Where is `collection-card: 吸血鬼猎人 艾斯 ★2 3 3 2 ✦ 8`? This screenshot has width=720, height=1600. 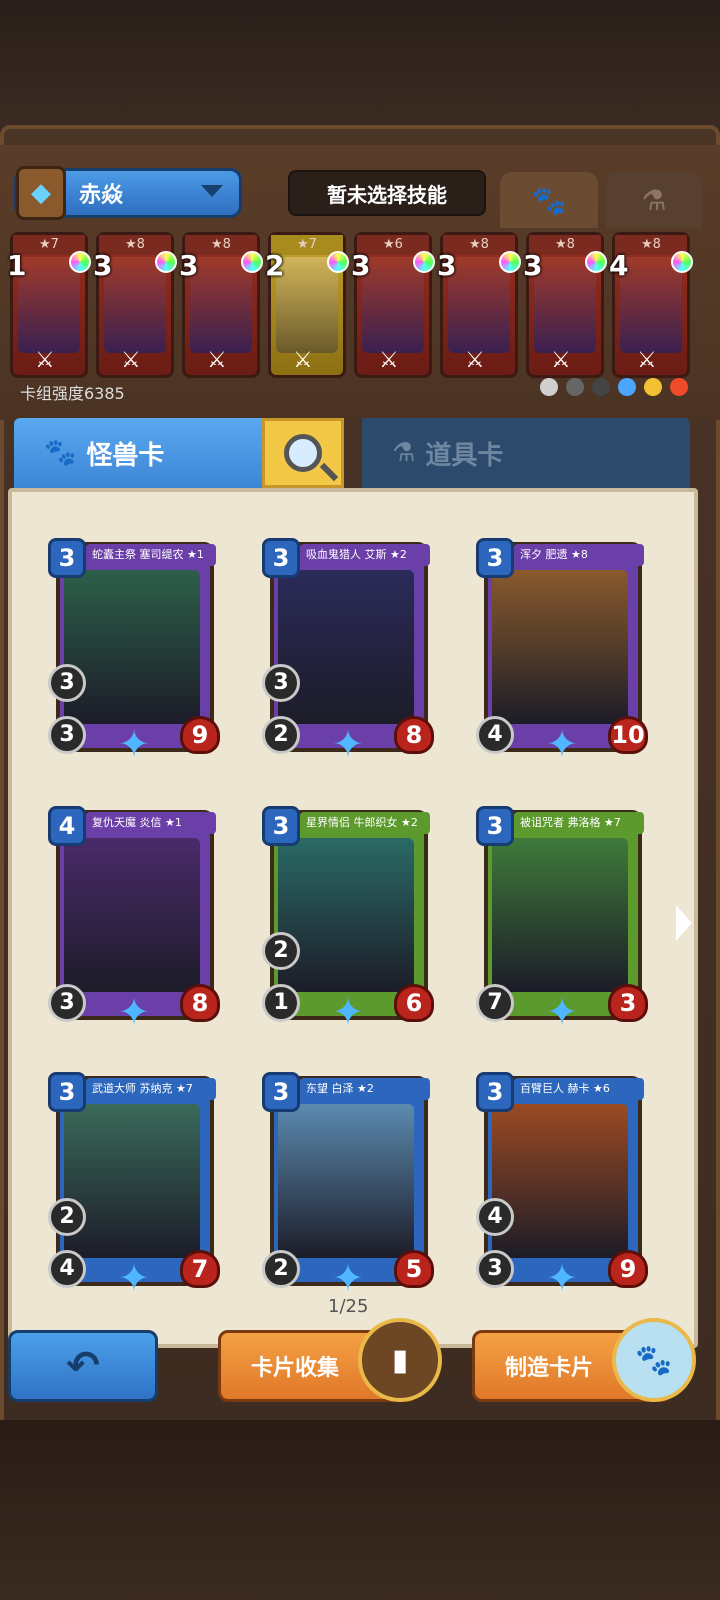 collection-card: 吸血鬼猎人 艾斯 ★2 3 3 2 ✦ 8 is located at coordinates (348, 651).